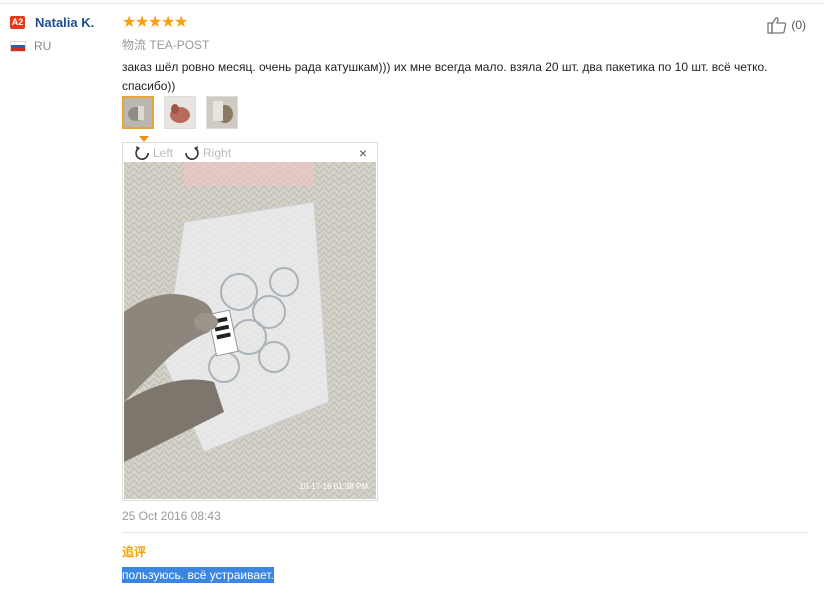  Describe the element at coordinates (777, 25) in the screenshot. I see `thumbs-up-icon` at that location.